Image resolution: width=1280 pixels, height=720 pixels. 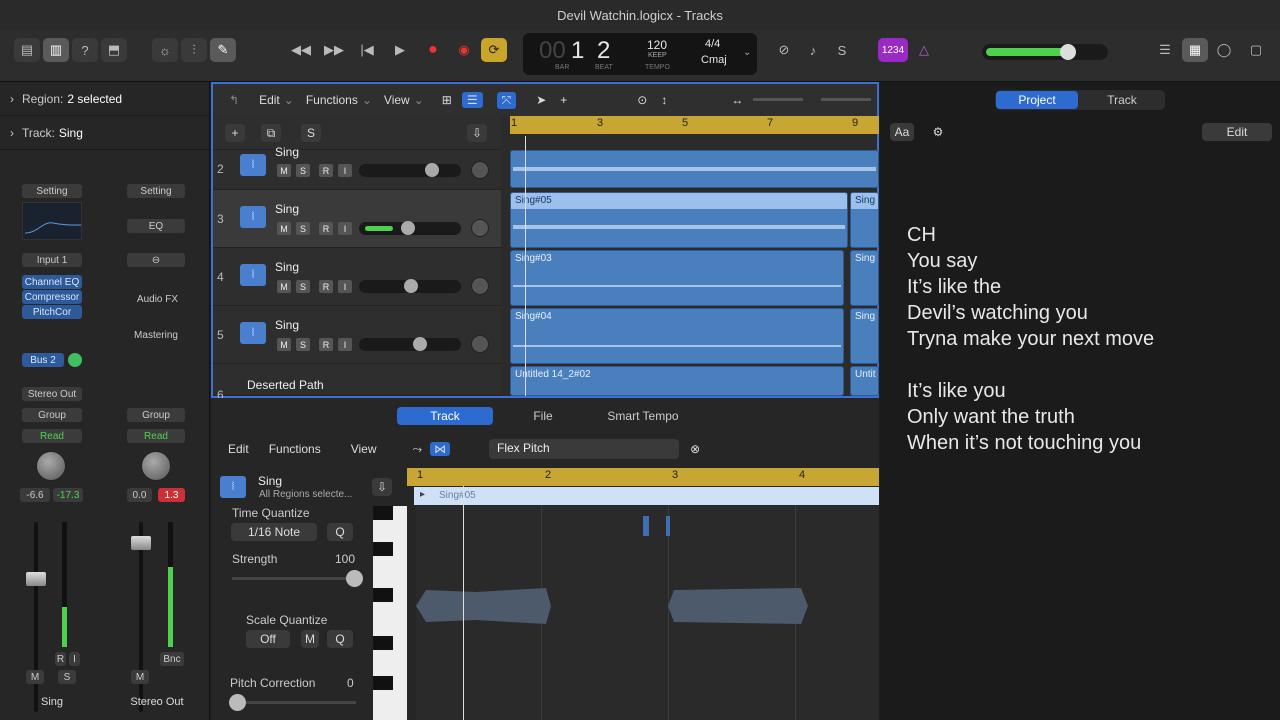 What do you see at coordinates (1165, 50) in the screenshot?
I see `list-editors-icon: ☰` at bounding box center [1165, 50].